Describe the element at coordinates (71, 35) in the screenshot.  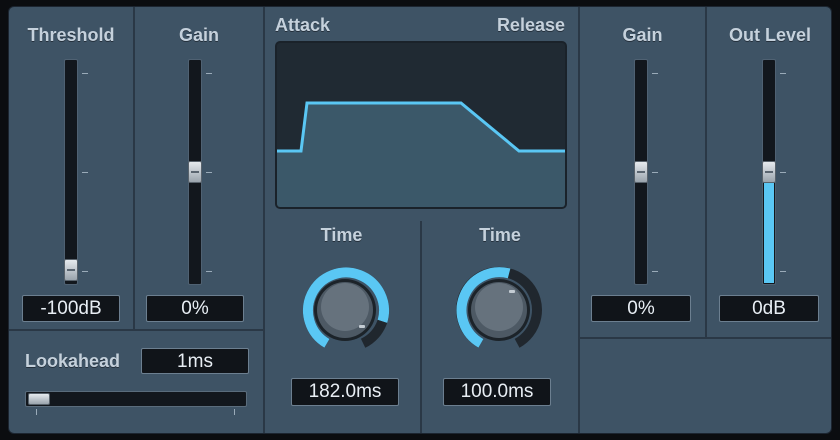
I see `threshold-label: Threshold` at that location.